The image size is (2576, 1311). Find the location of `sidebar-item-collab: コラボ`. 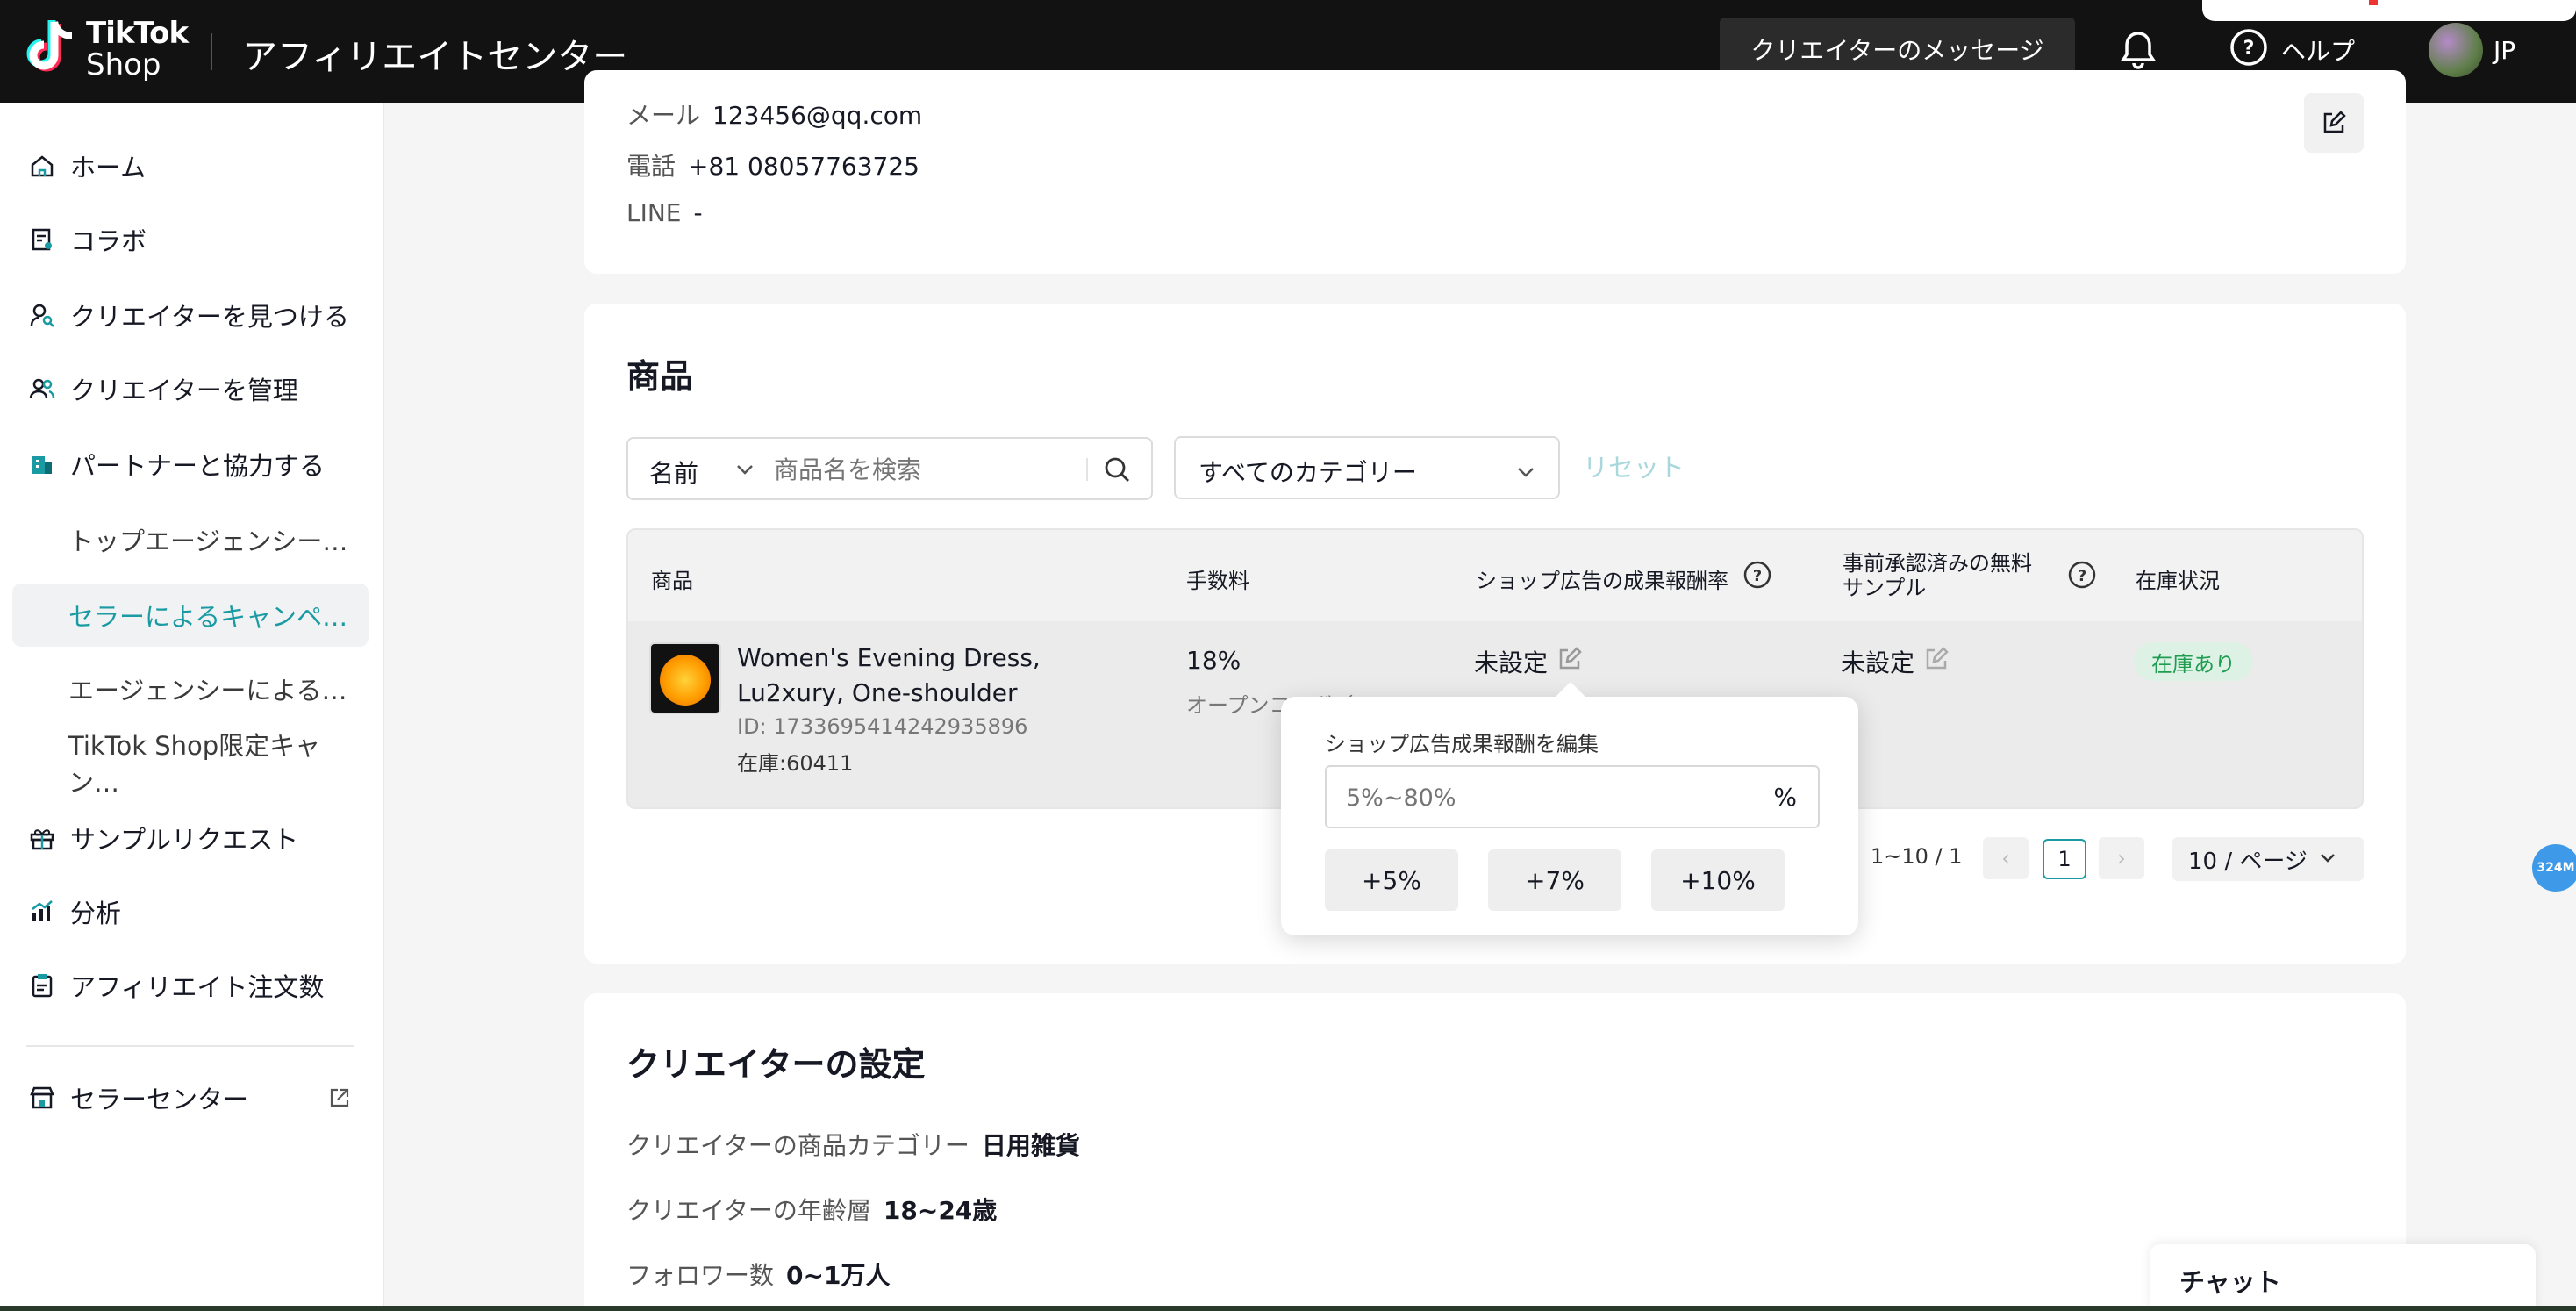

sidebar-item-collab: コラボ is located at coordinates (190, 240).